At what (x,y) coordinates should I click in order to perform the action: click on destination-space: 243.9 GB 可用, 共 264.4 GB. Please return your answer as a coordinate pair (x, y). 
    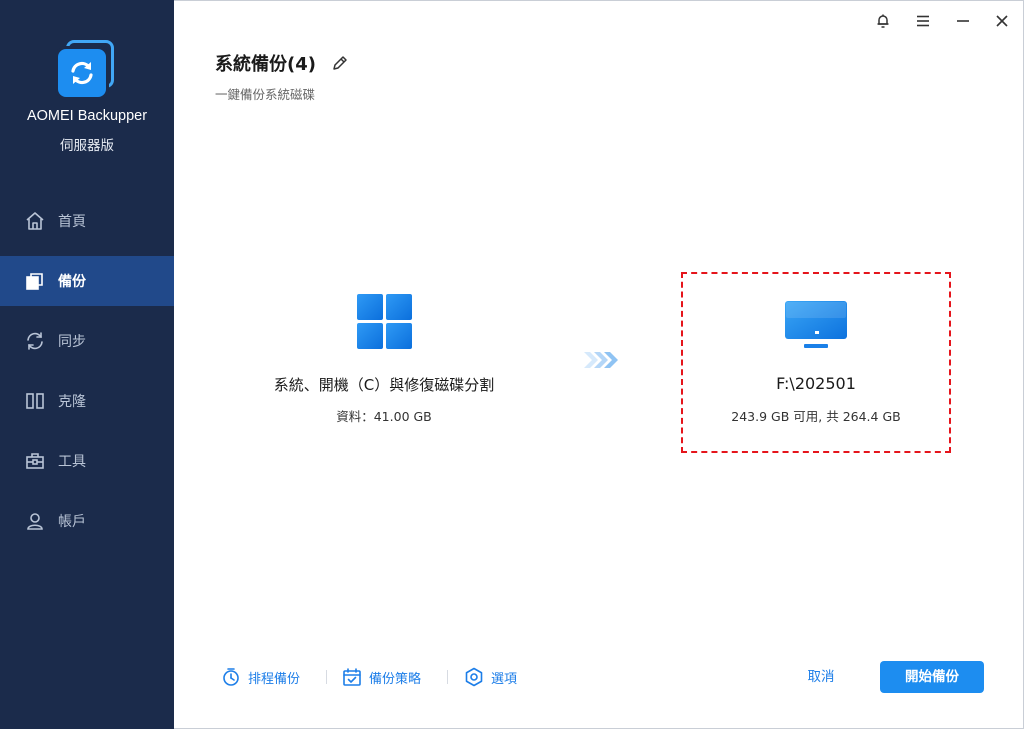
    Looking at the image, I should click on (816, 416).